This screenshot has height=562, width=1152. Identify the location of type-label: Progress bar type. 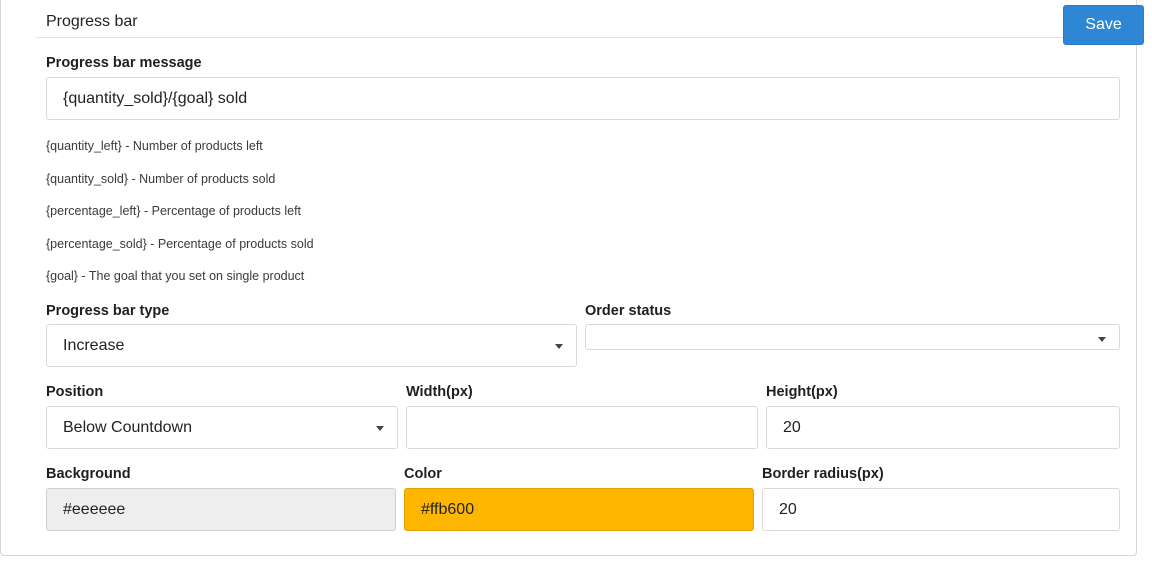
(108, 311).